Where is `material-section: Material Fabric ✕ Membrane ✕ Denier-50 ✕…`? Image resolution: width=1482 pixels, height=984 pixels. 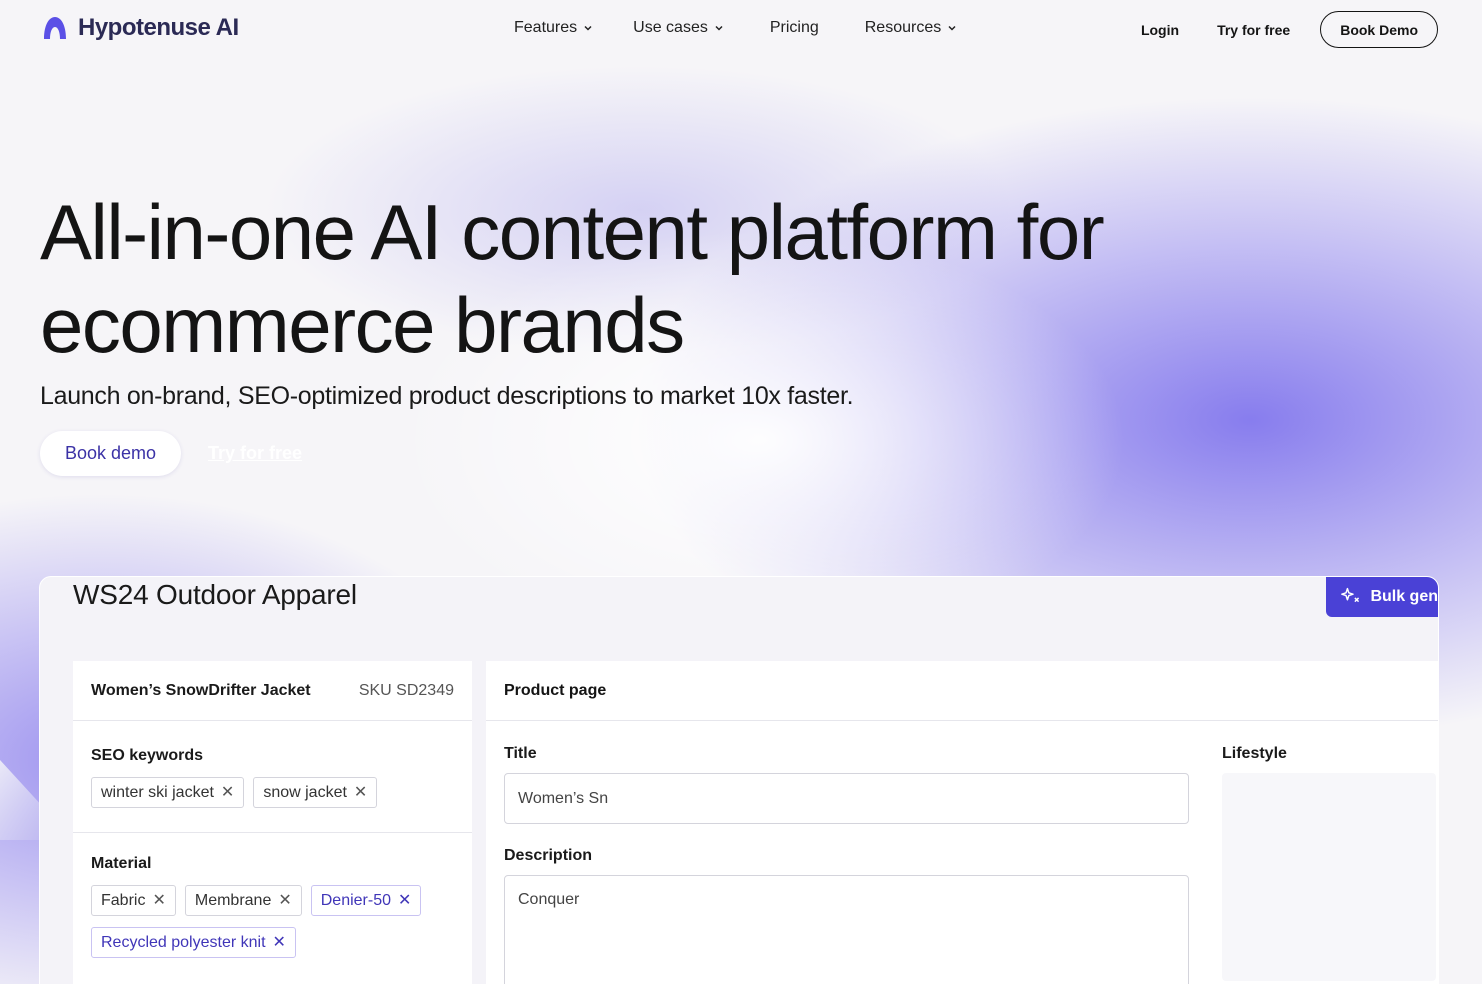 material-section: Material Fabric ✕ Membrane ✕ Denier-50 ✕… is located at coordinates (272, 895).